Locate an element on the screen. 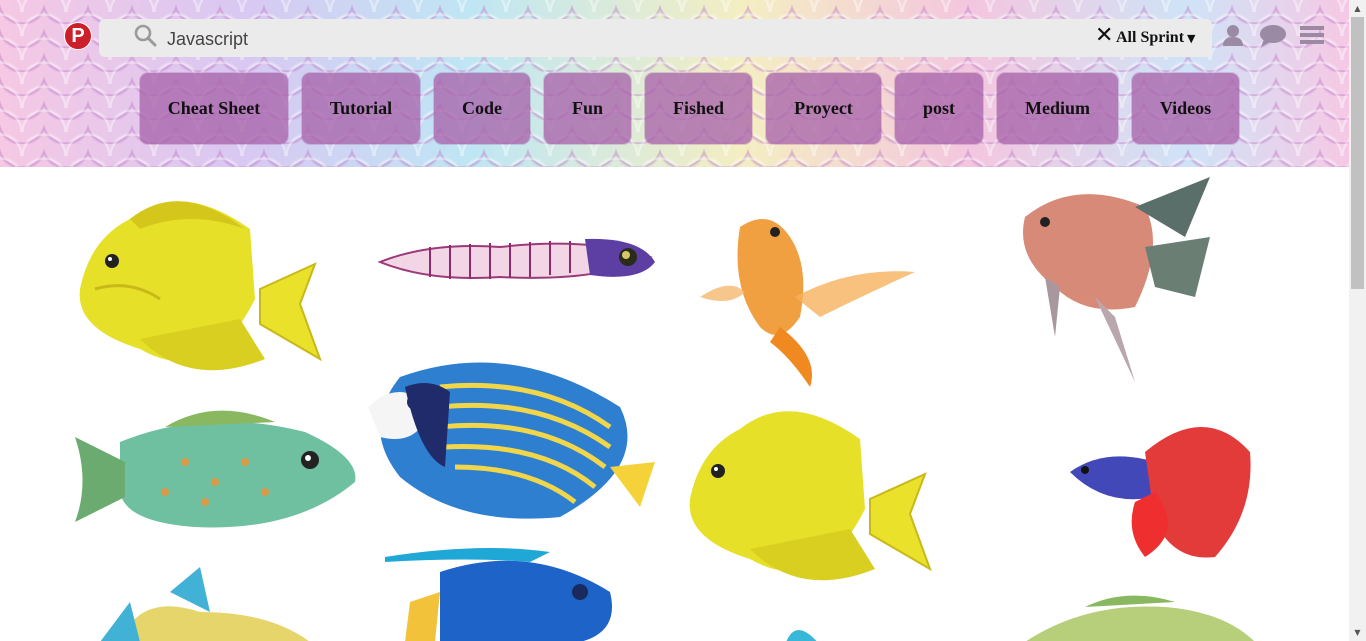 The image size is (1366, 641). tab-post: post is located at coordinates (939, 108).